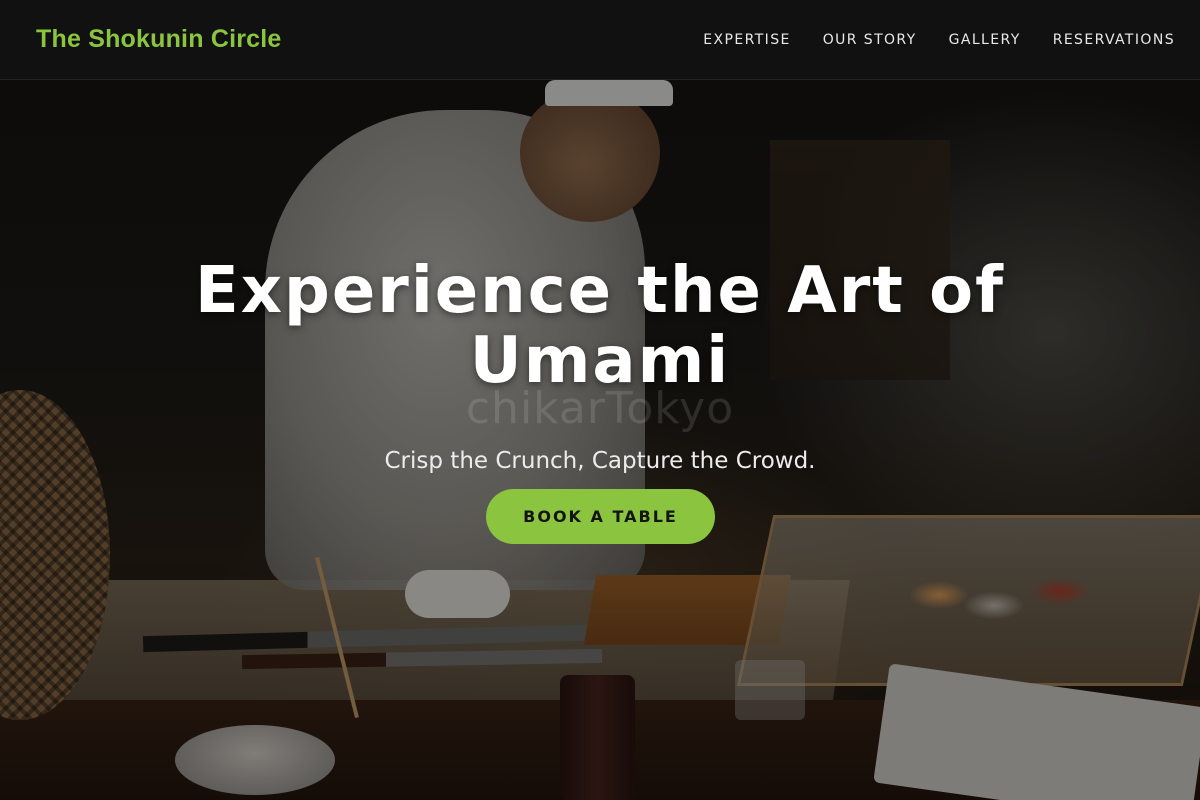  What do you see at coordinates (600, 326) in the screenshot?
I see `hero-title: Experience the Art of Umami` at bounding box center [600, 326].